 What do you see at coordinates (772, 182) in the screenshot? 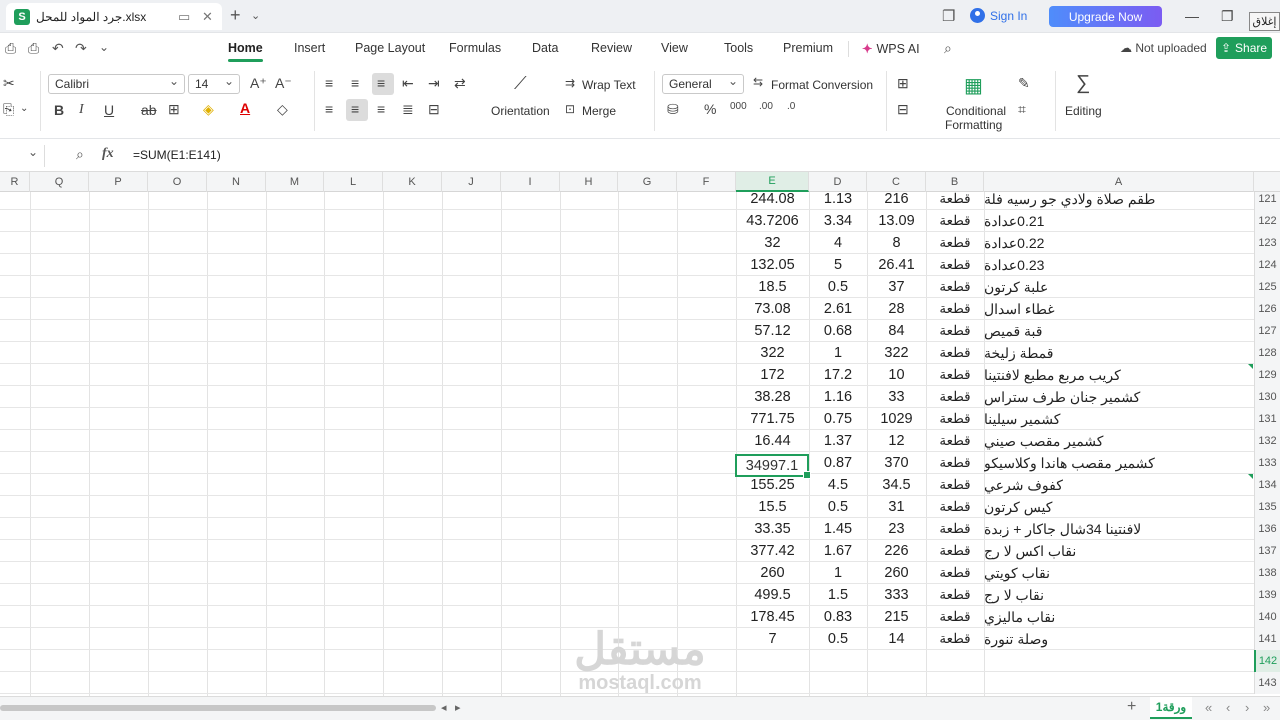
I see `column-header-selected: E` at bounding box center [772, 182].